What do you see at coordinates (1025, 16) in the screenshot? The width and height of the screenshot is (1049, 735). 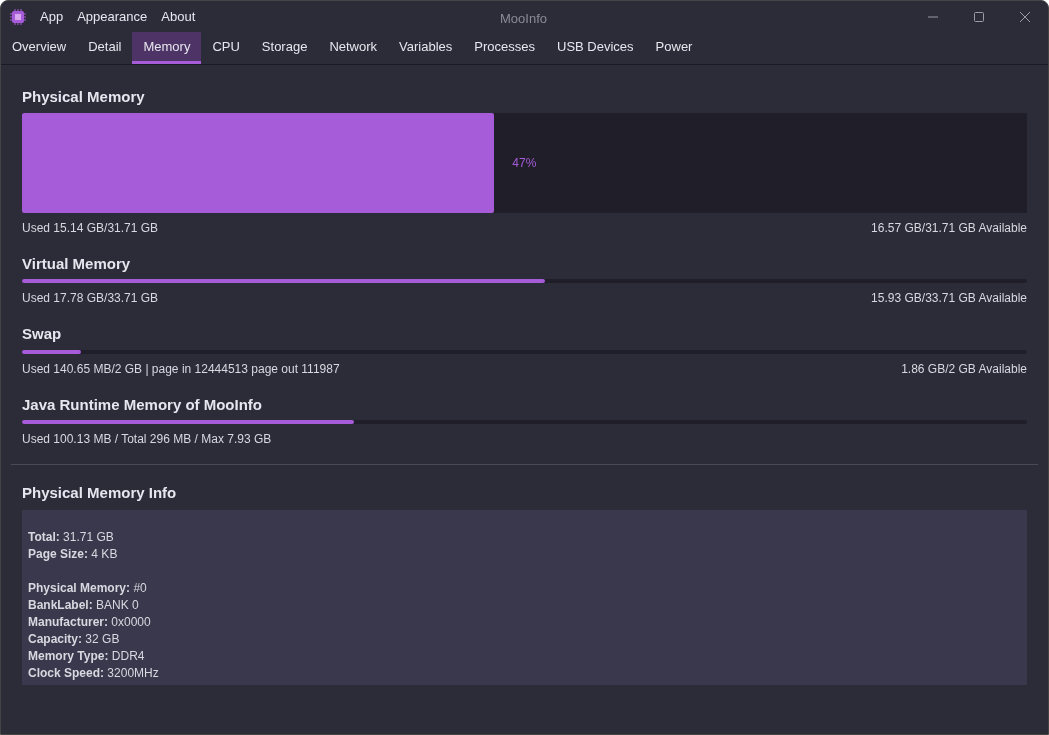 I see `close-icon` at bounding box center [1025, 16].